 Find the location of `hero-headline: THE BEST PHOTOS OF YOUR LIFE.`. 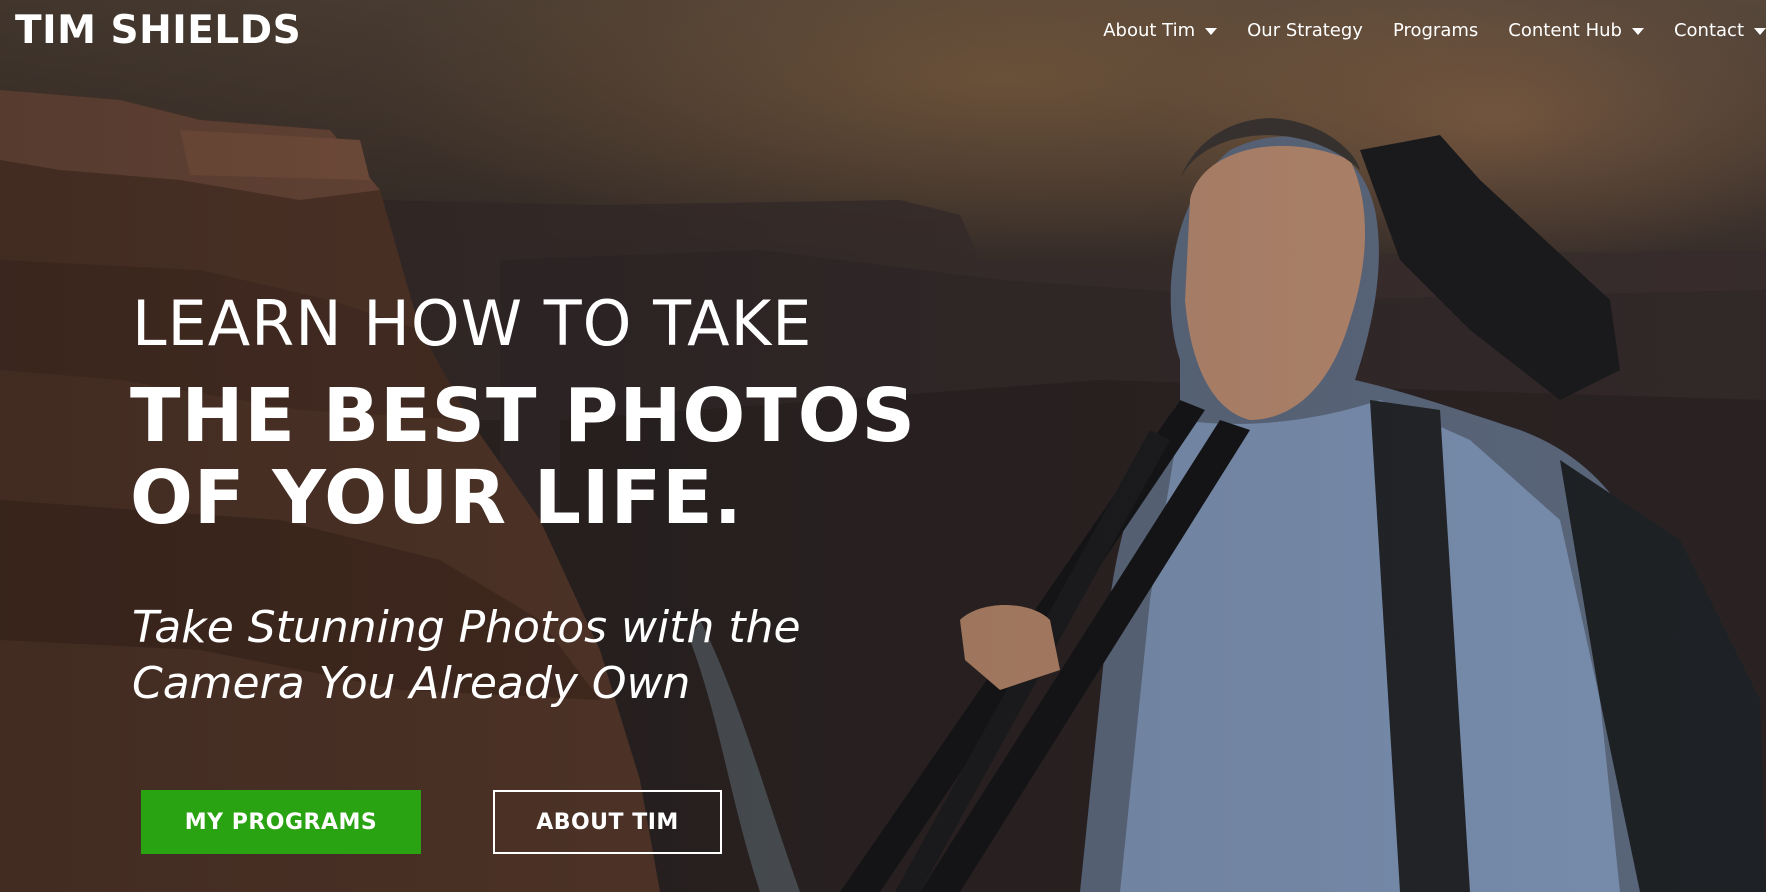

hero-headline: THE BEST PHOTOS OF YOUR LIFE. is located at coordinates (523, 457).